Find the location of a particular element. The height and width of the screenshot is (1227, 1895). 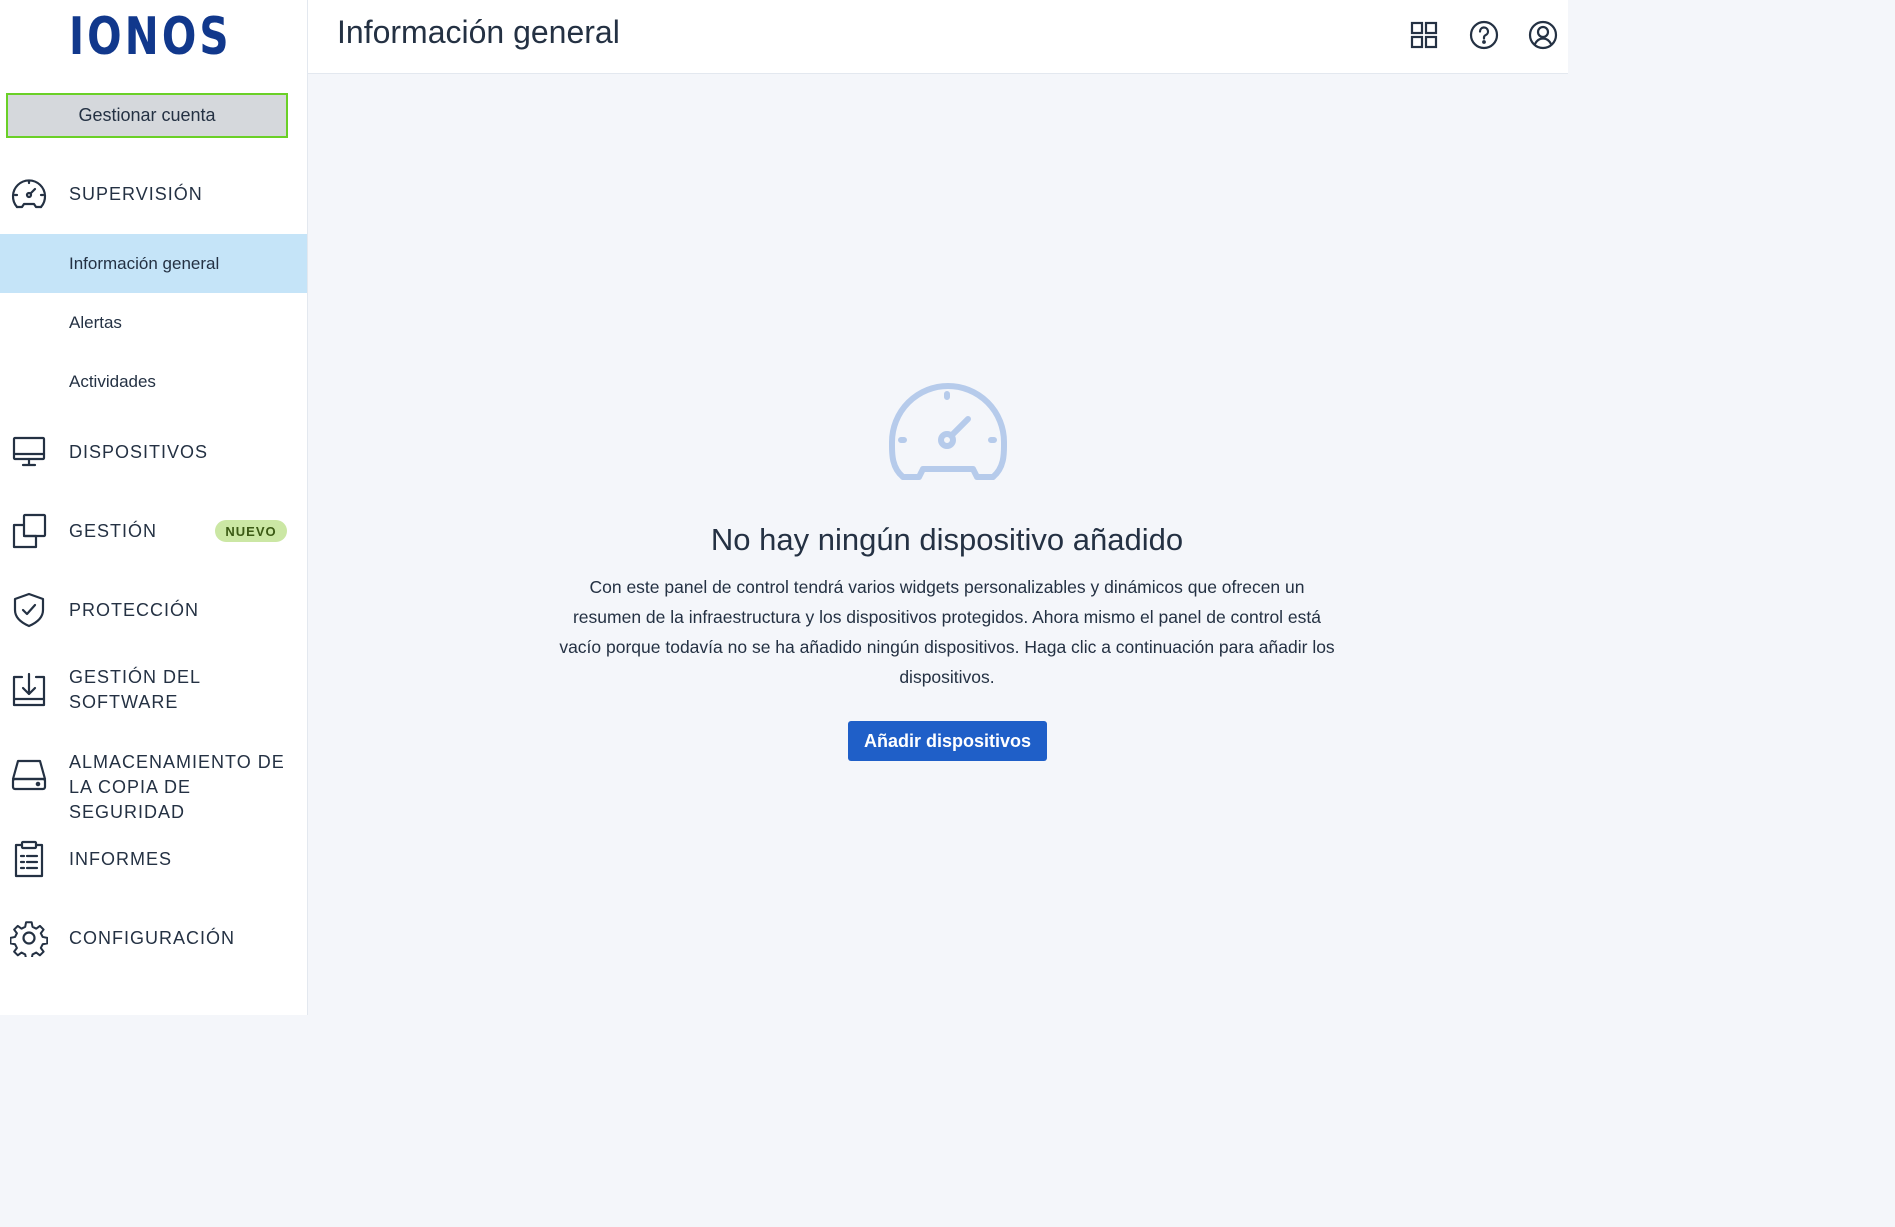

nav-label-dispositivos: DISPOSITIVOS is located at coordinates (139, 451).